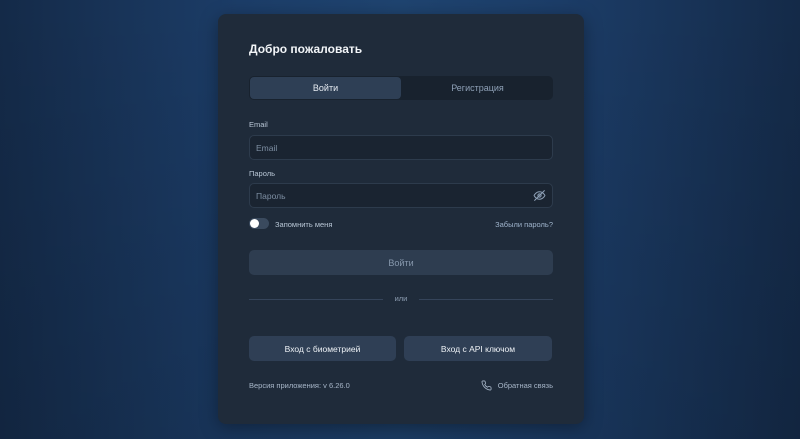  I want to click on toggle-knob, so click(254, 223).